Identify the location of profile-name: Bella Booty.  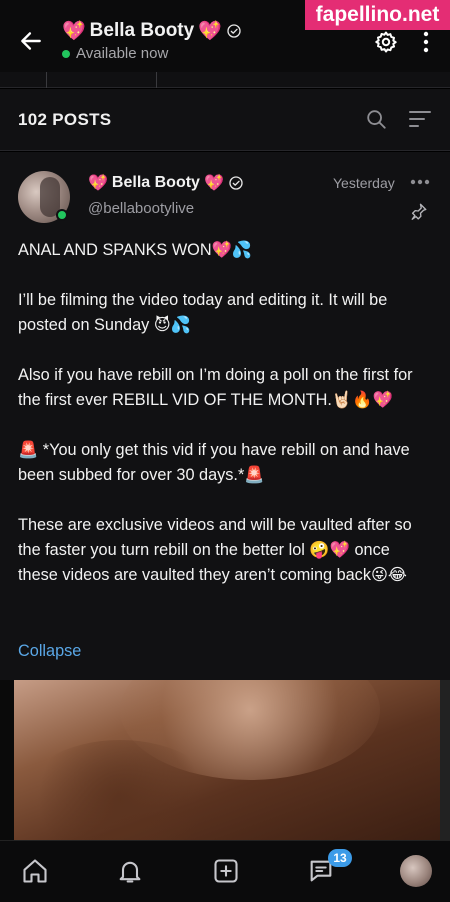
(142, 30).